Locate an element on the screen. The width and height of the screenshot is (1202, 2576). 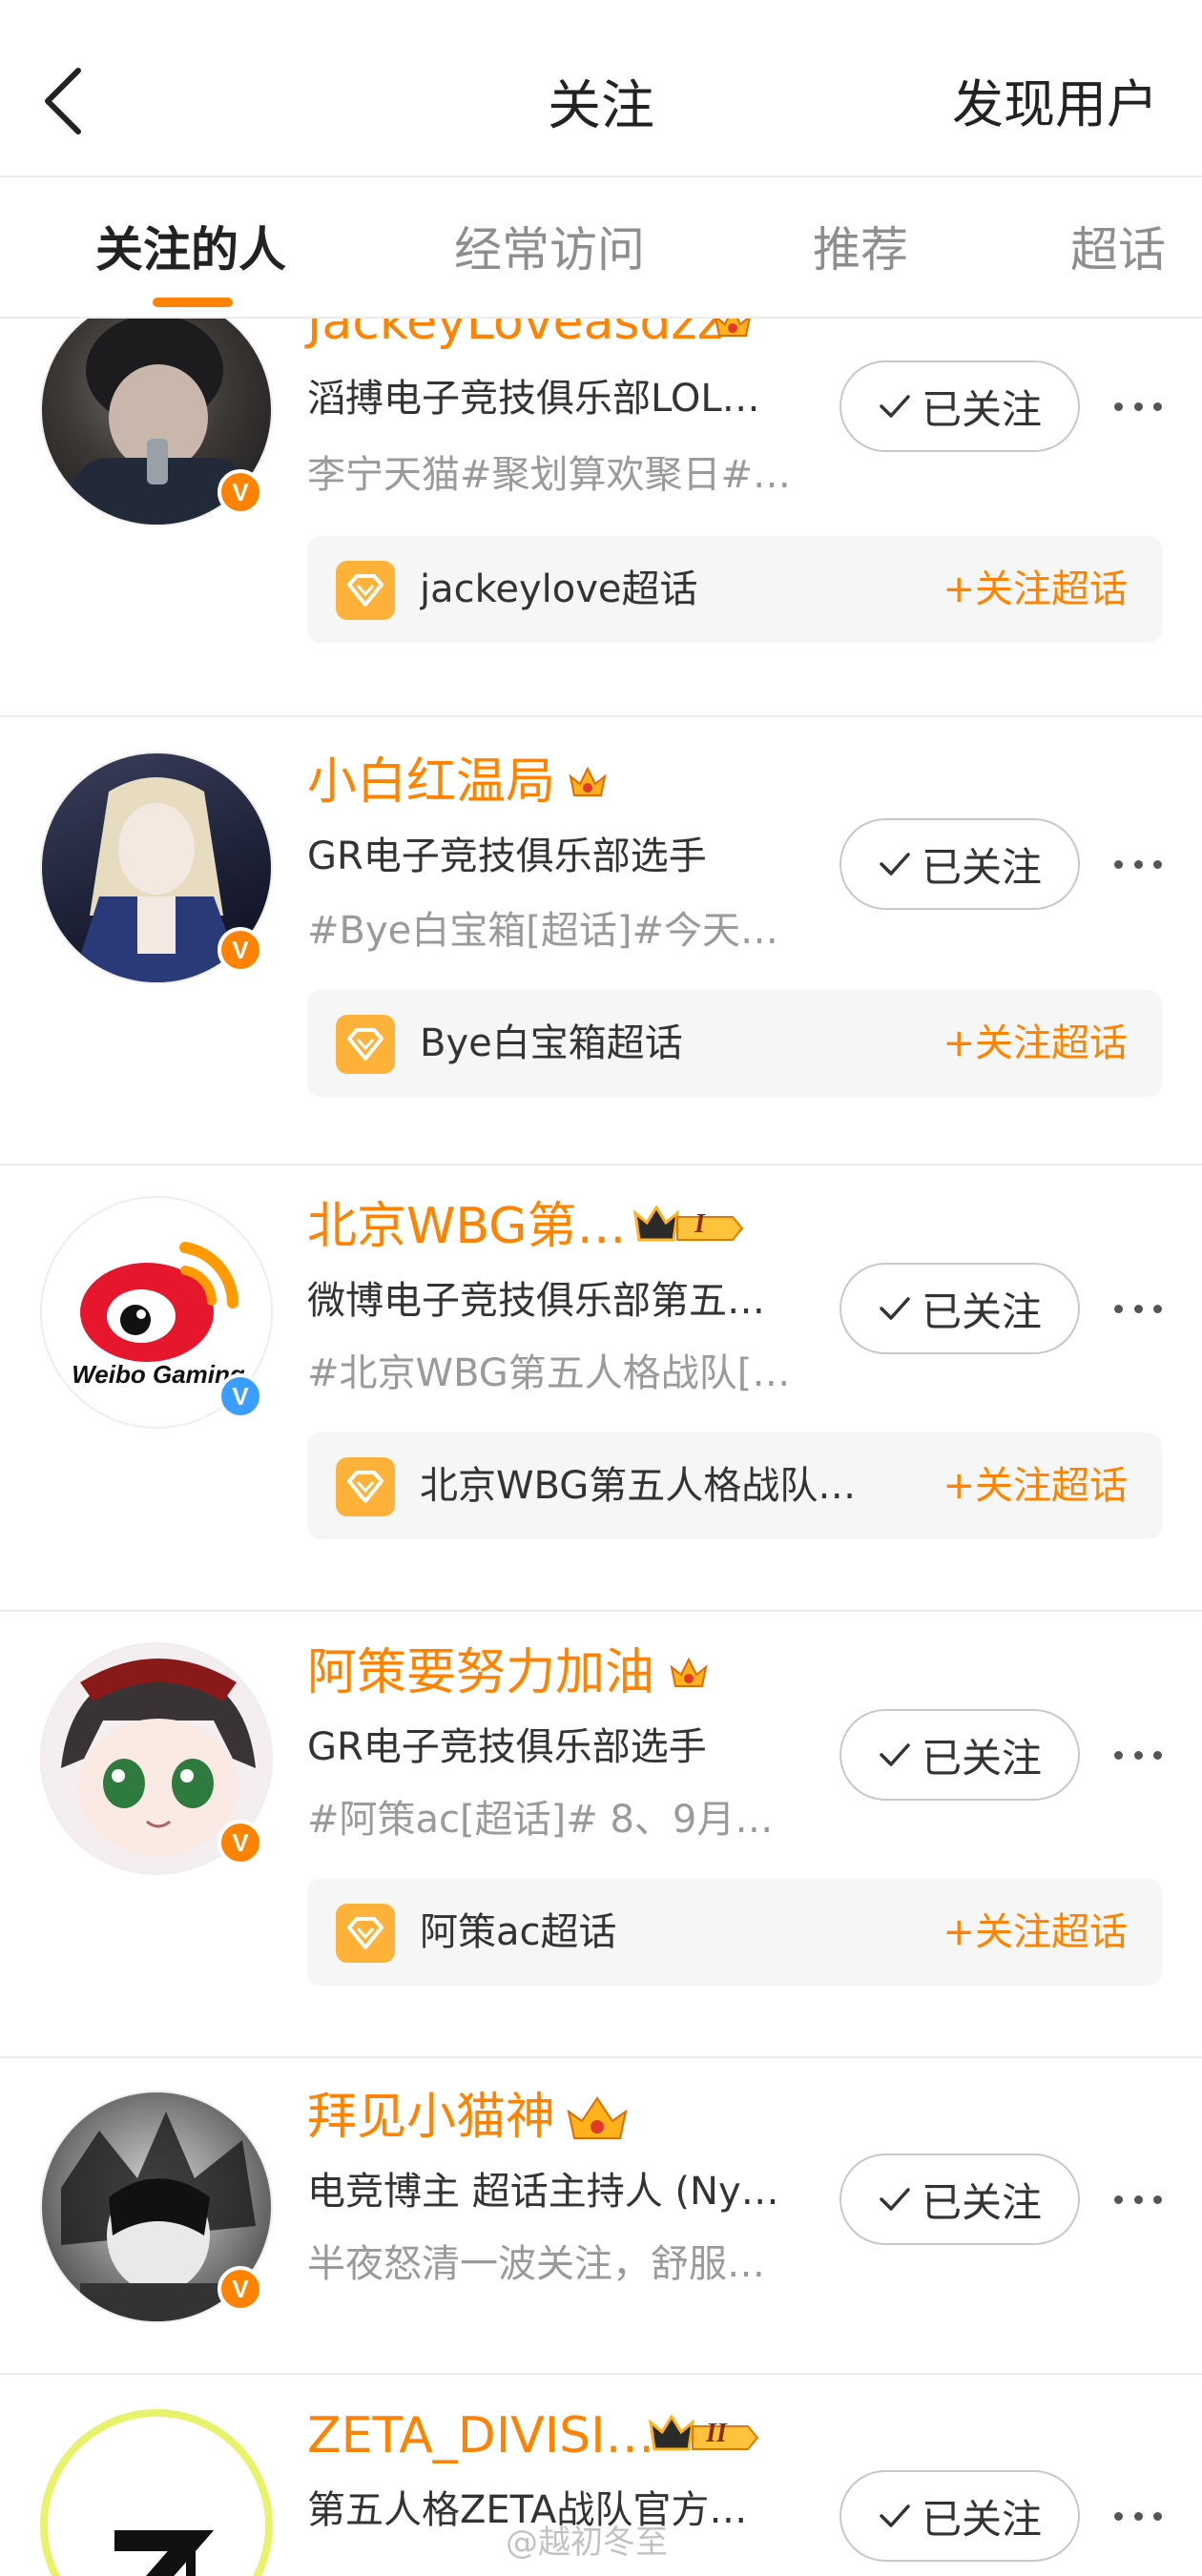
watermark-text: @越初冬至 is located at coordinates (587, 2543).